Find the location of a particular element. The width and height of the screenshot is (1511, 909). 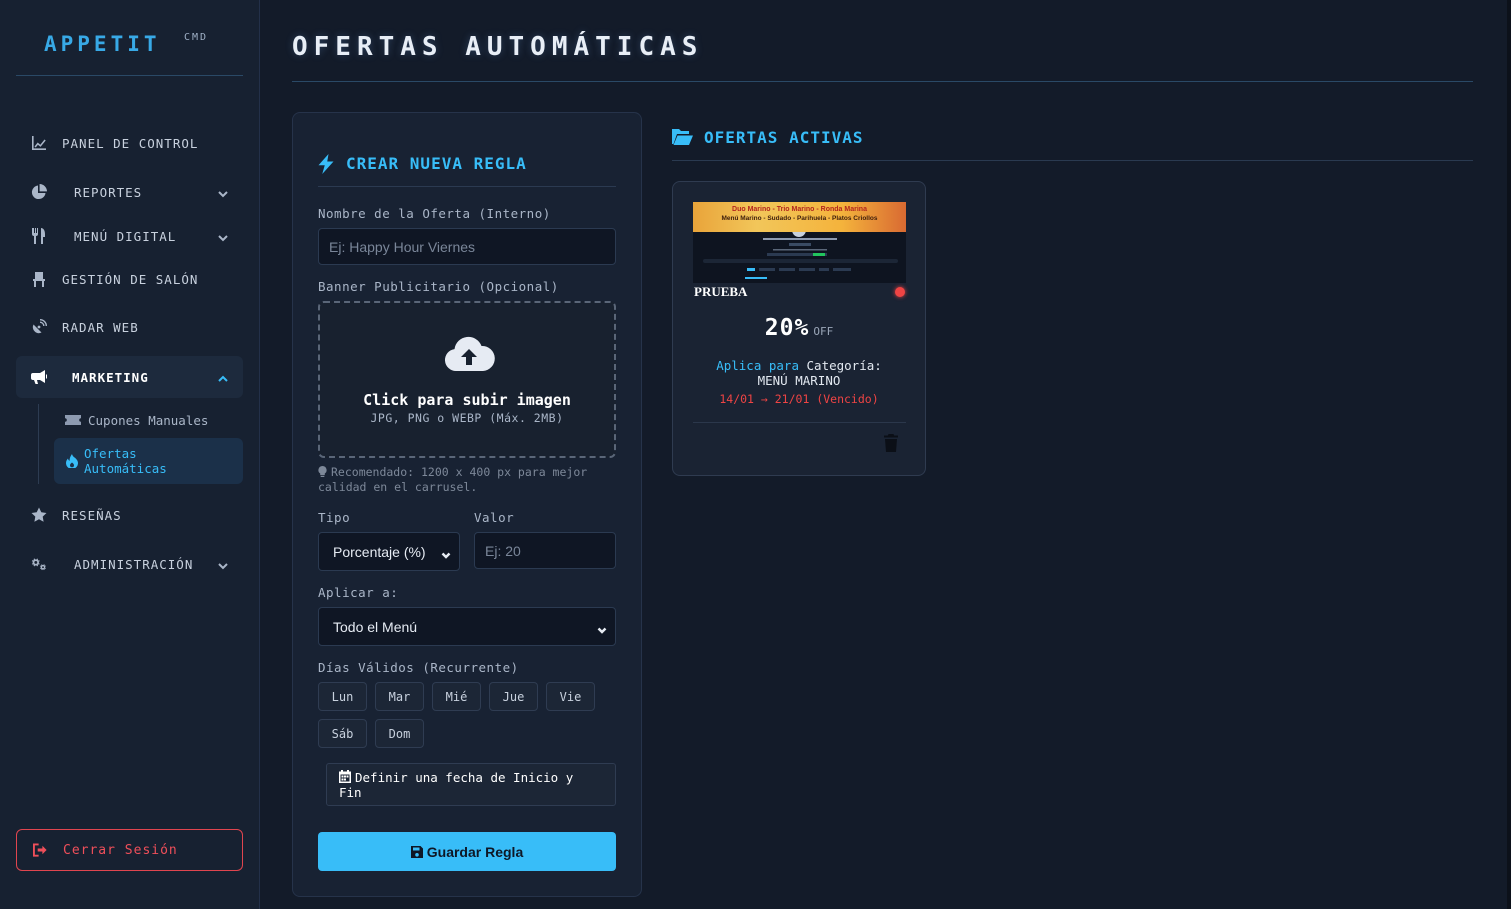

sidebar-item-gestion-de-salon: GESTIÓN DE SALÓN is located at coordinates (129, 279).